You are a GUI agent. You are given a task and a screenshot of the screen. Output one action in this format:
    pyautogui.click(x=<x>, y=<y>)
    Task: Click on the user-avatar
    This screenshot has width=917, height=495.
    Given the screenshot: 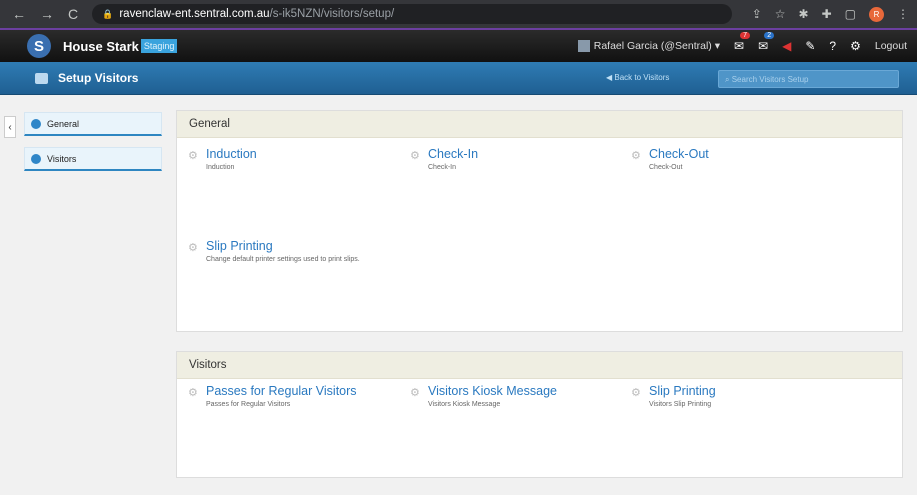 What is the action you would take?
    pyautogui.click(x=583, y=46)
    